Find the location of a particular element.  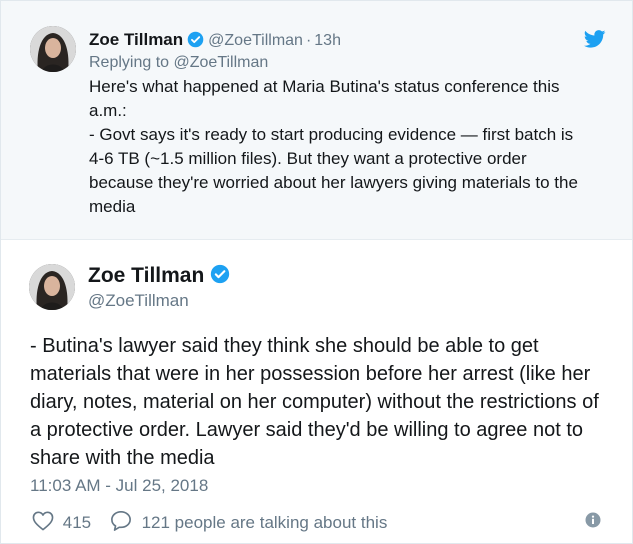

tweet-actions: 415 121 people are talking about this is located at coordinates (209, 522).